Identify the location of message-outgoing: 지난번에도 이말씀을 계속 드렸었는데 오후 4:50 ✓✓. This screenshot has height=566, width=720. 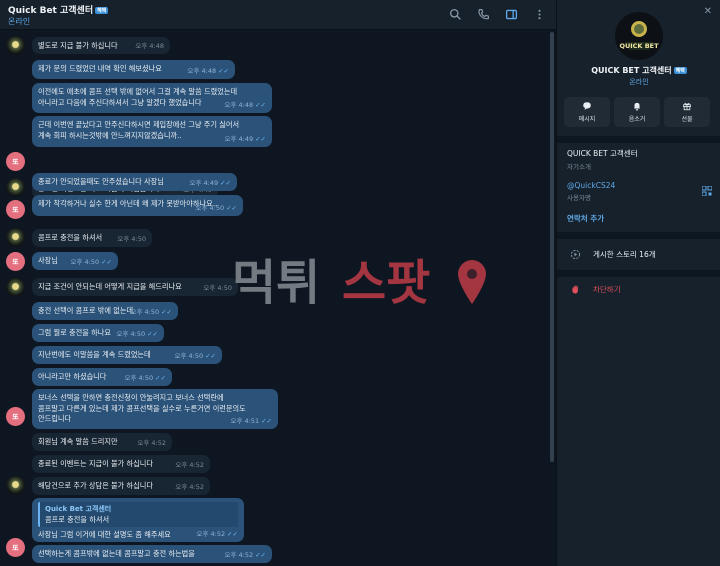
(127, 355).